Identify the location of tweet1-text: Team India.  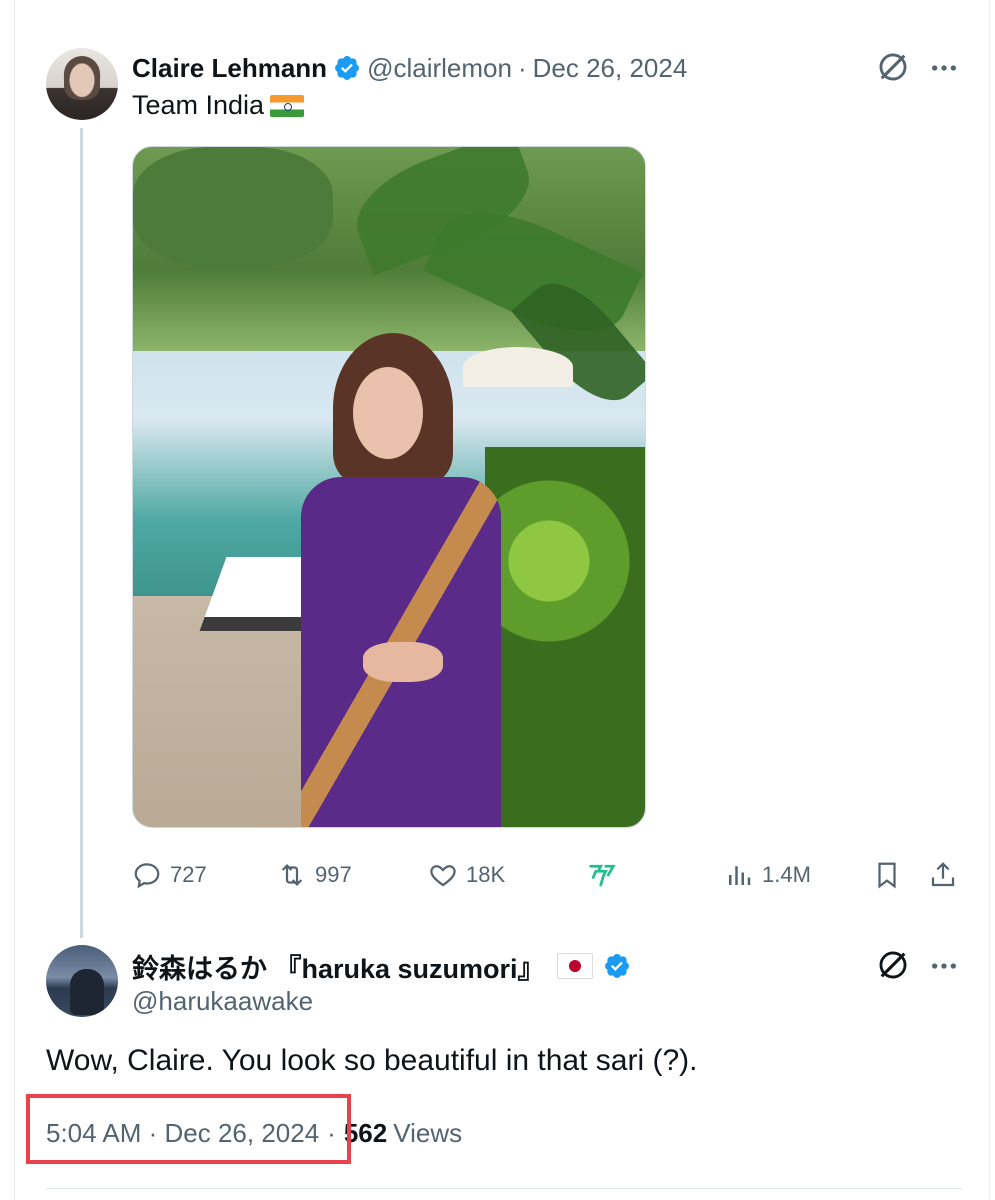
(218, 105).